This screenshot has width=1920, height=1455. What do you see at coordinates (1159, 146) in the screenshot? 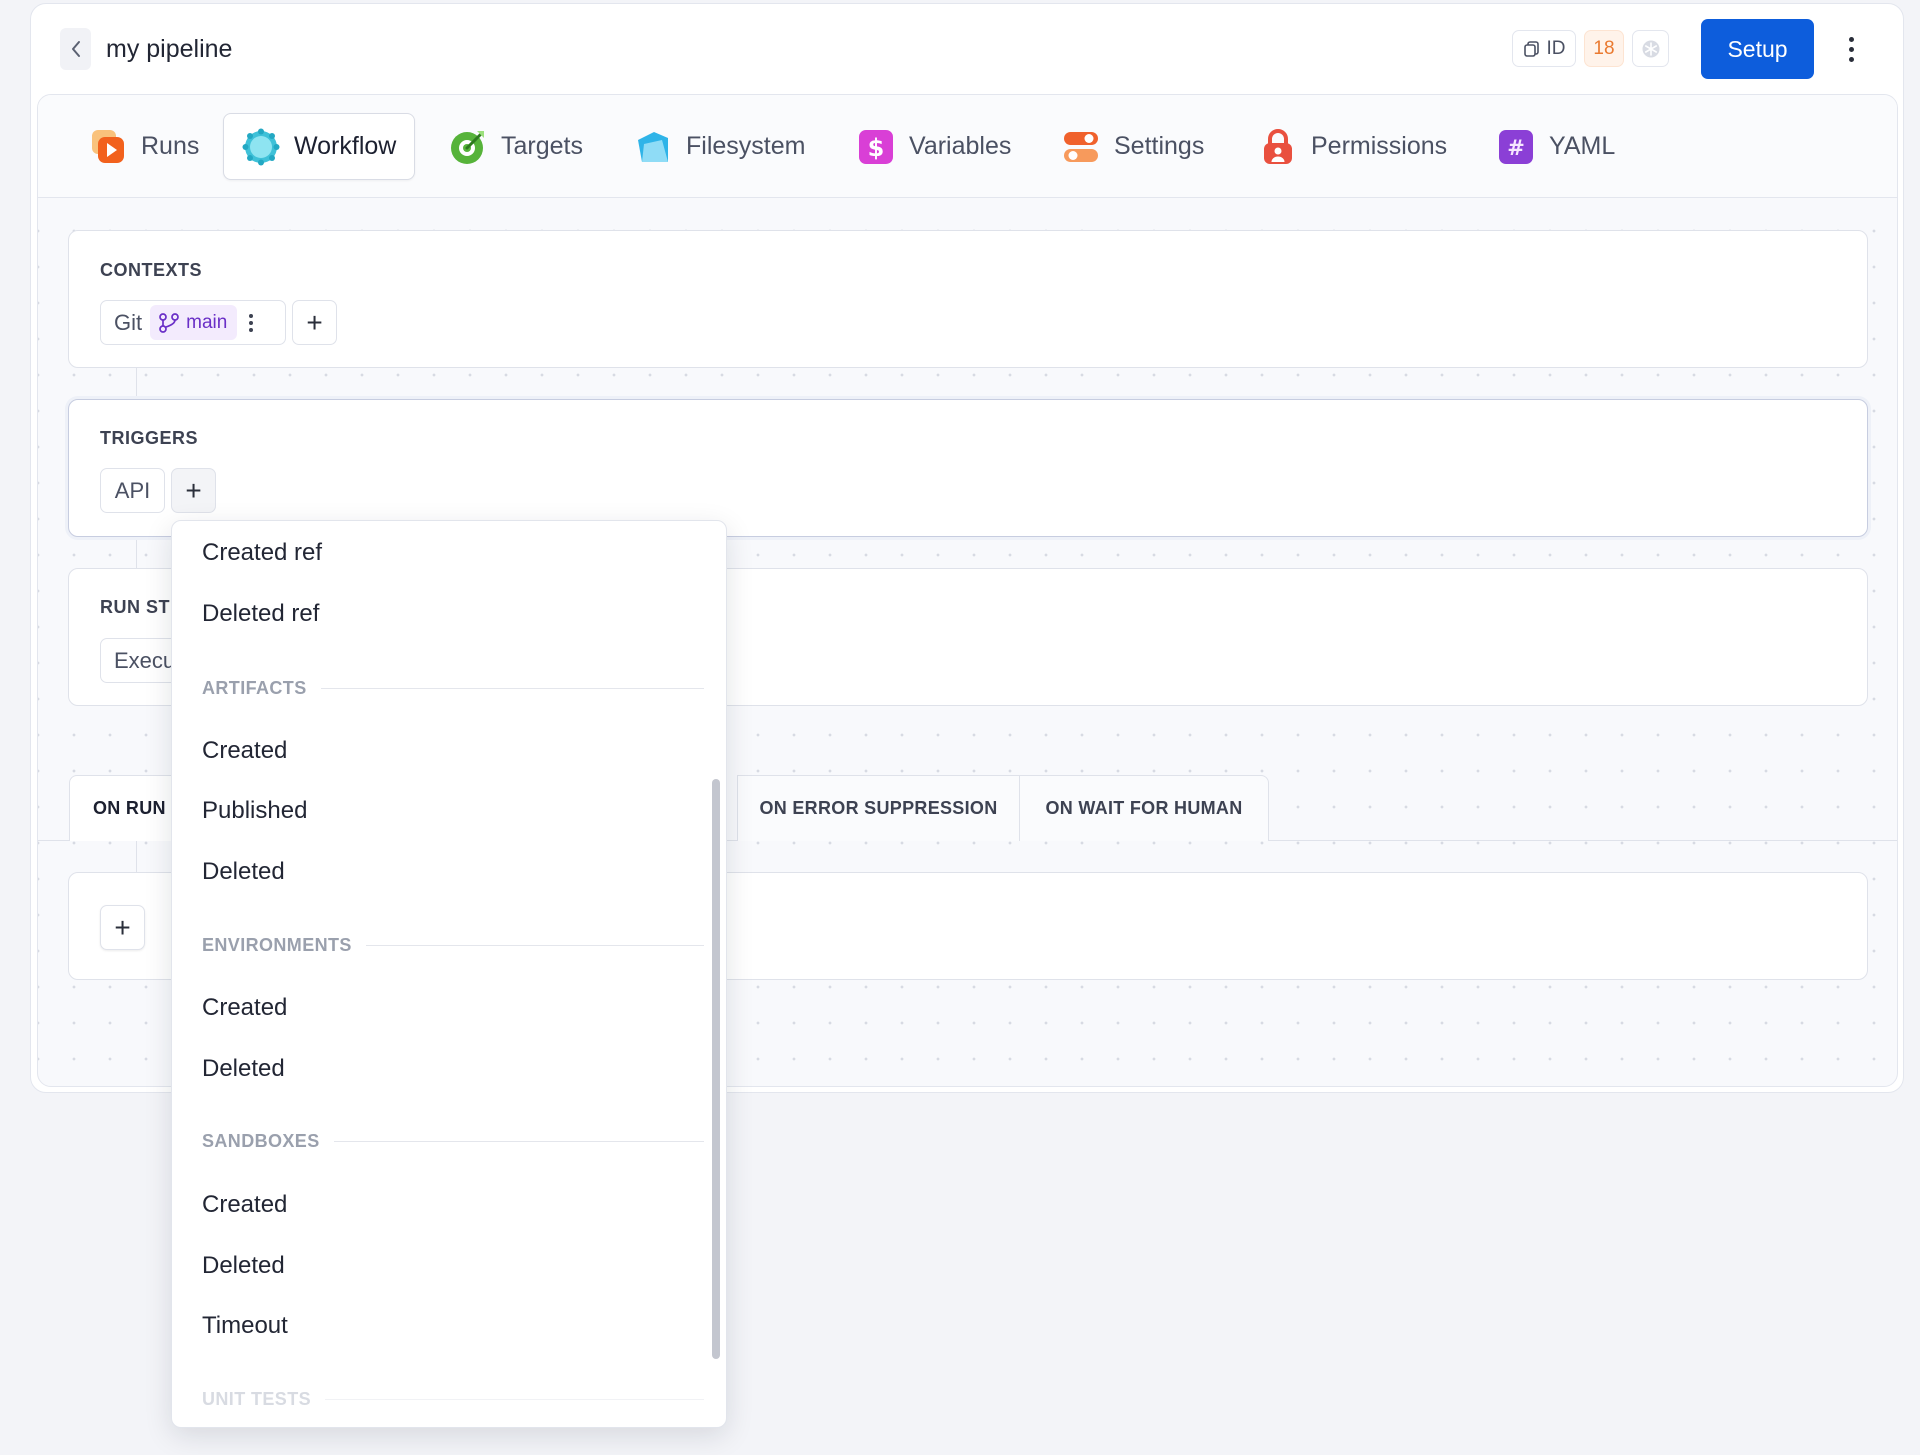
I see `tab-label: Settings` at bounding box center [1159, 146].